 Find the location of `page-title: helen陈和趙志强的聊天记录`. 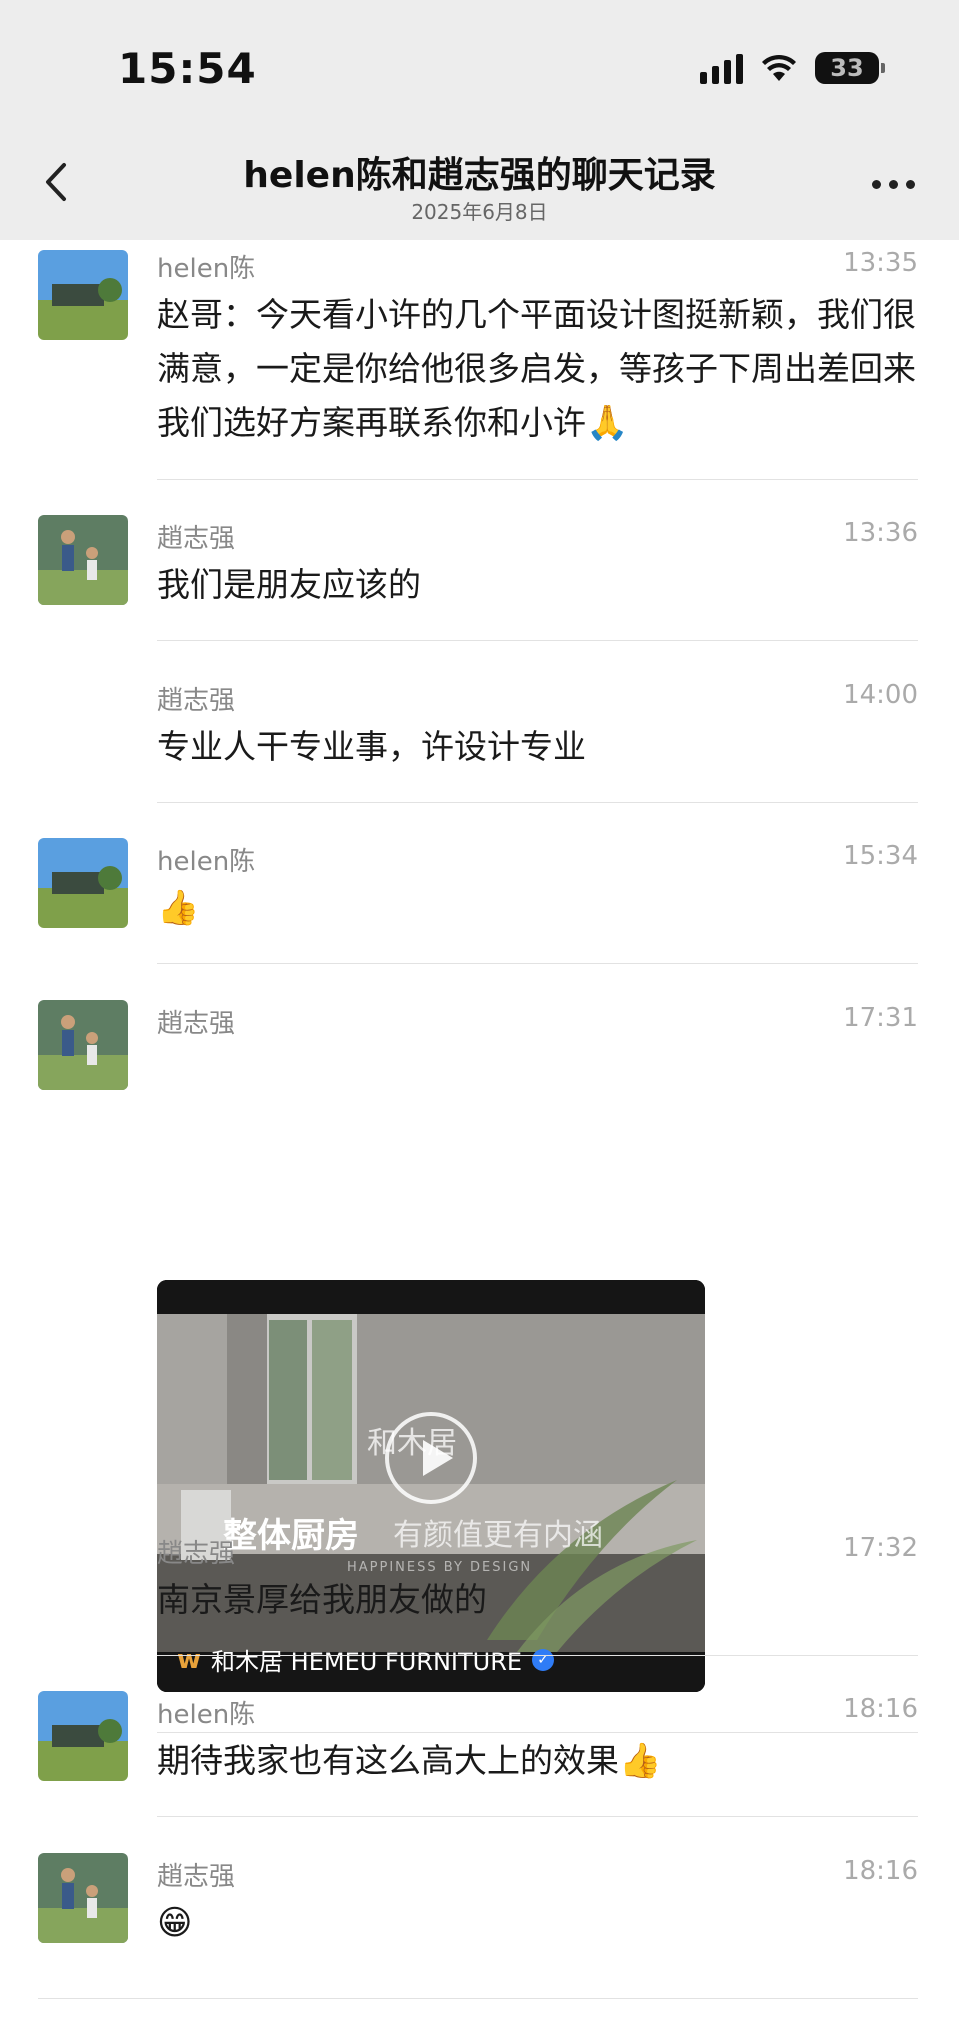

page-title: helen陈和趙志强的聊天记录 is located at coordinates (479, 175).